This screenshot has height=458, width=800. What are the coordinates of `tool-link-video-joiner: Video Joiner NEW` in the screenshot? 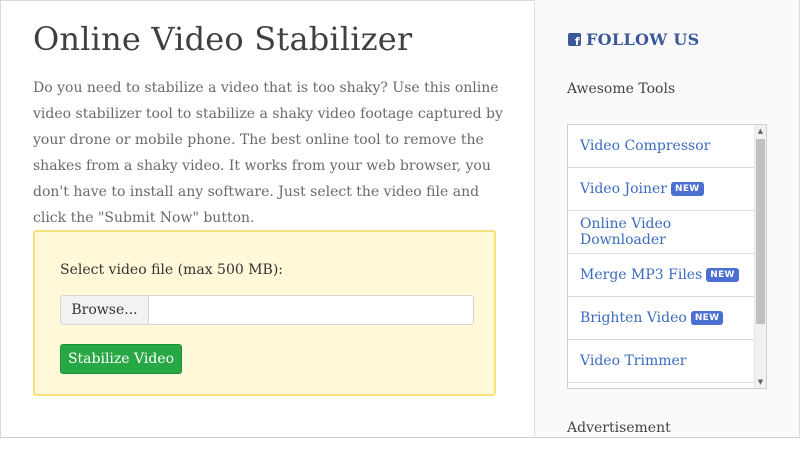 It's located at (662, 189).